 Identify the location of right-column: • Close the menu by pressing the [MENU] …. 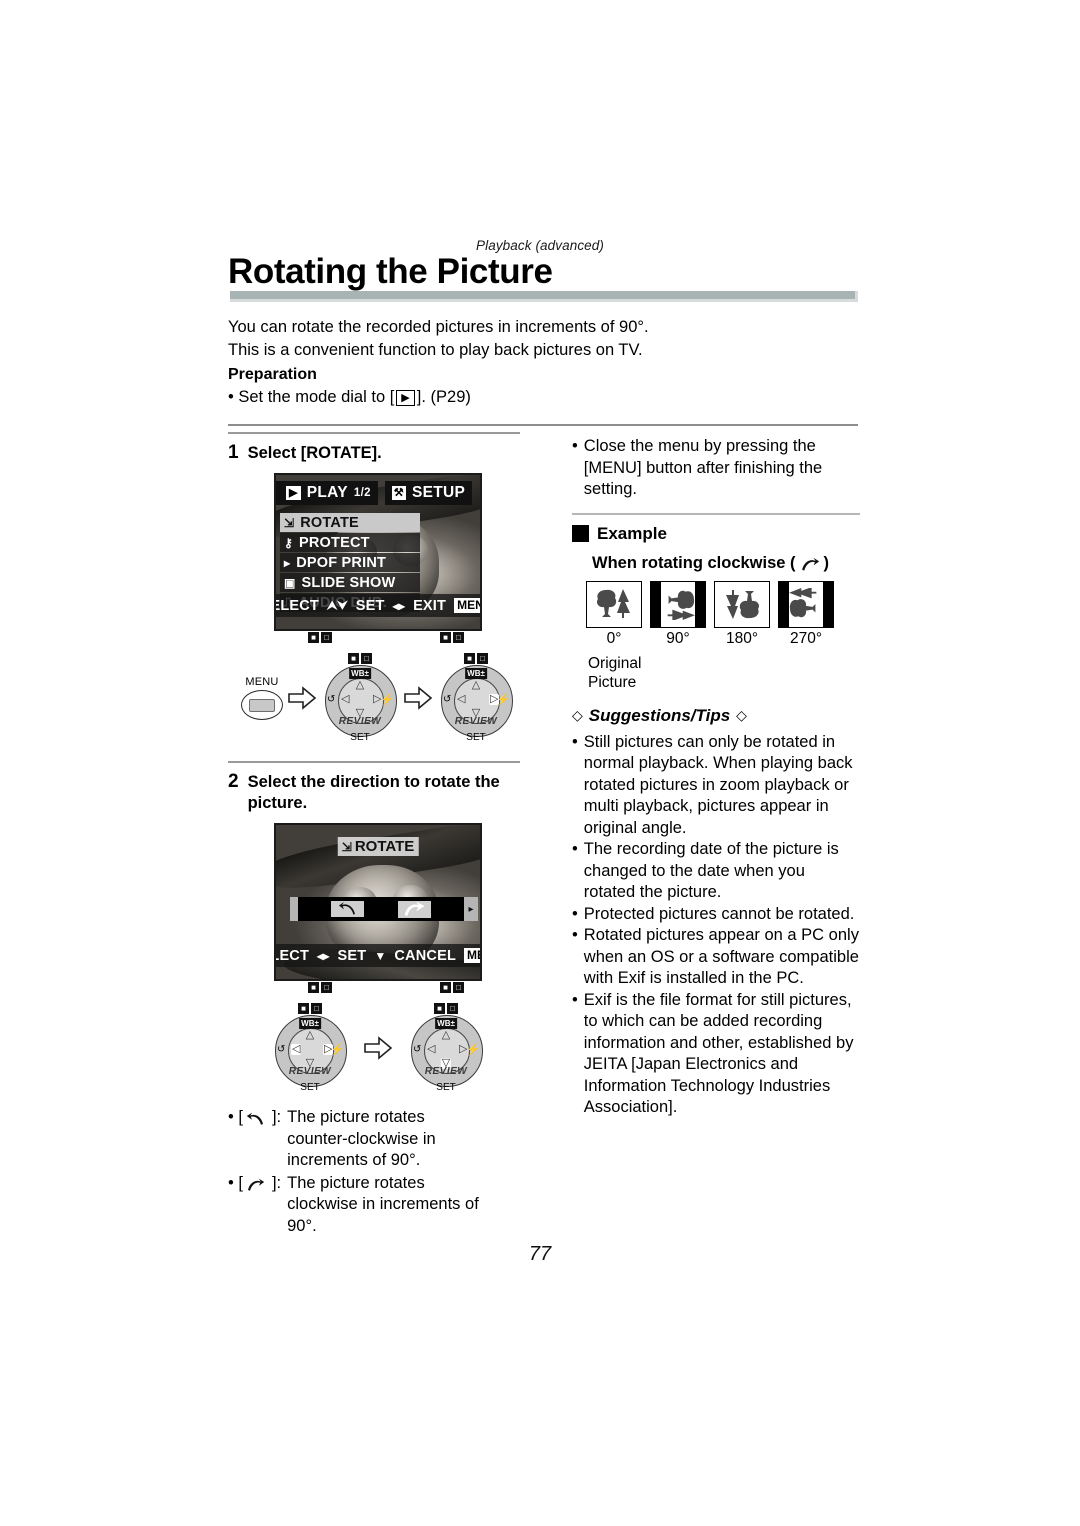
(716, 775).